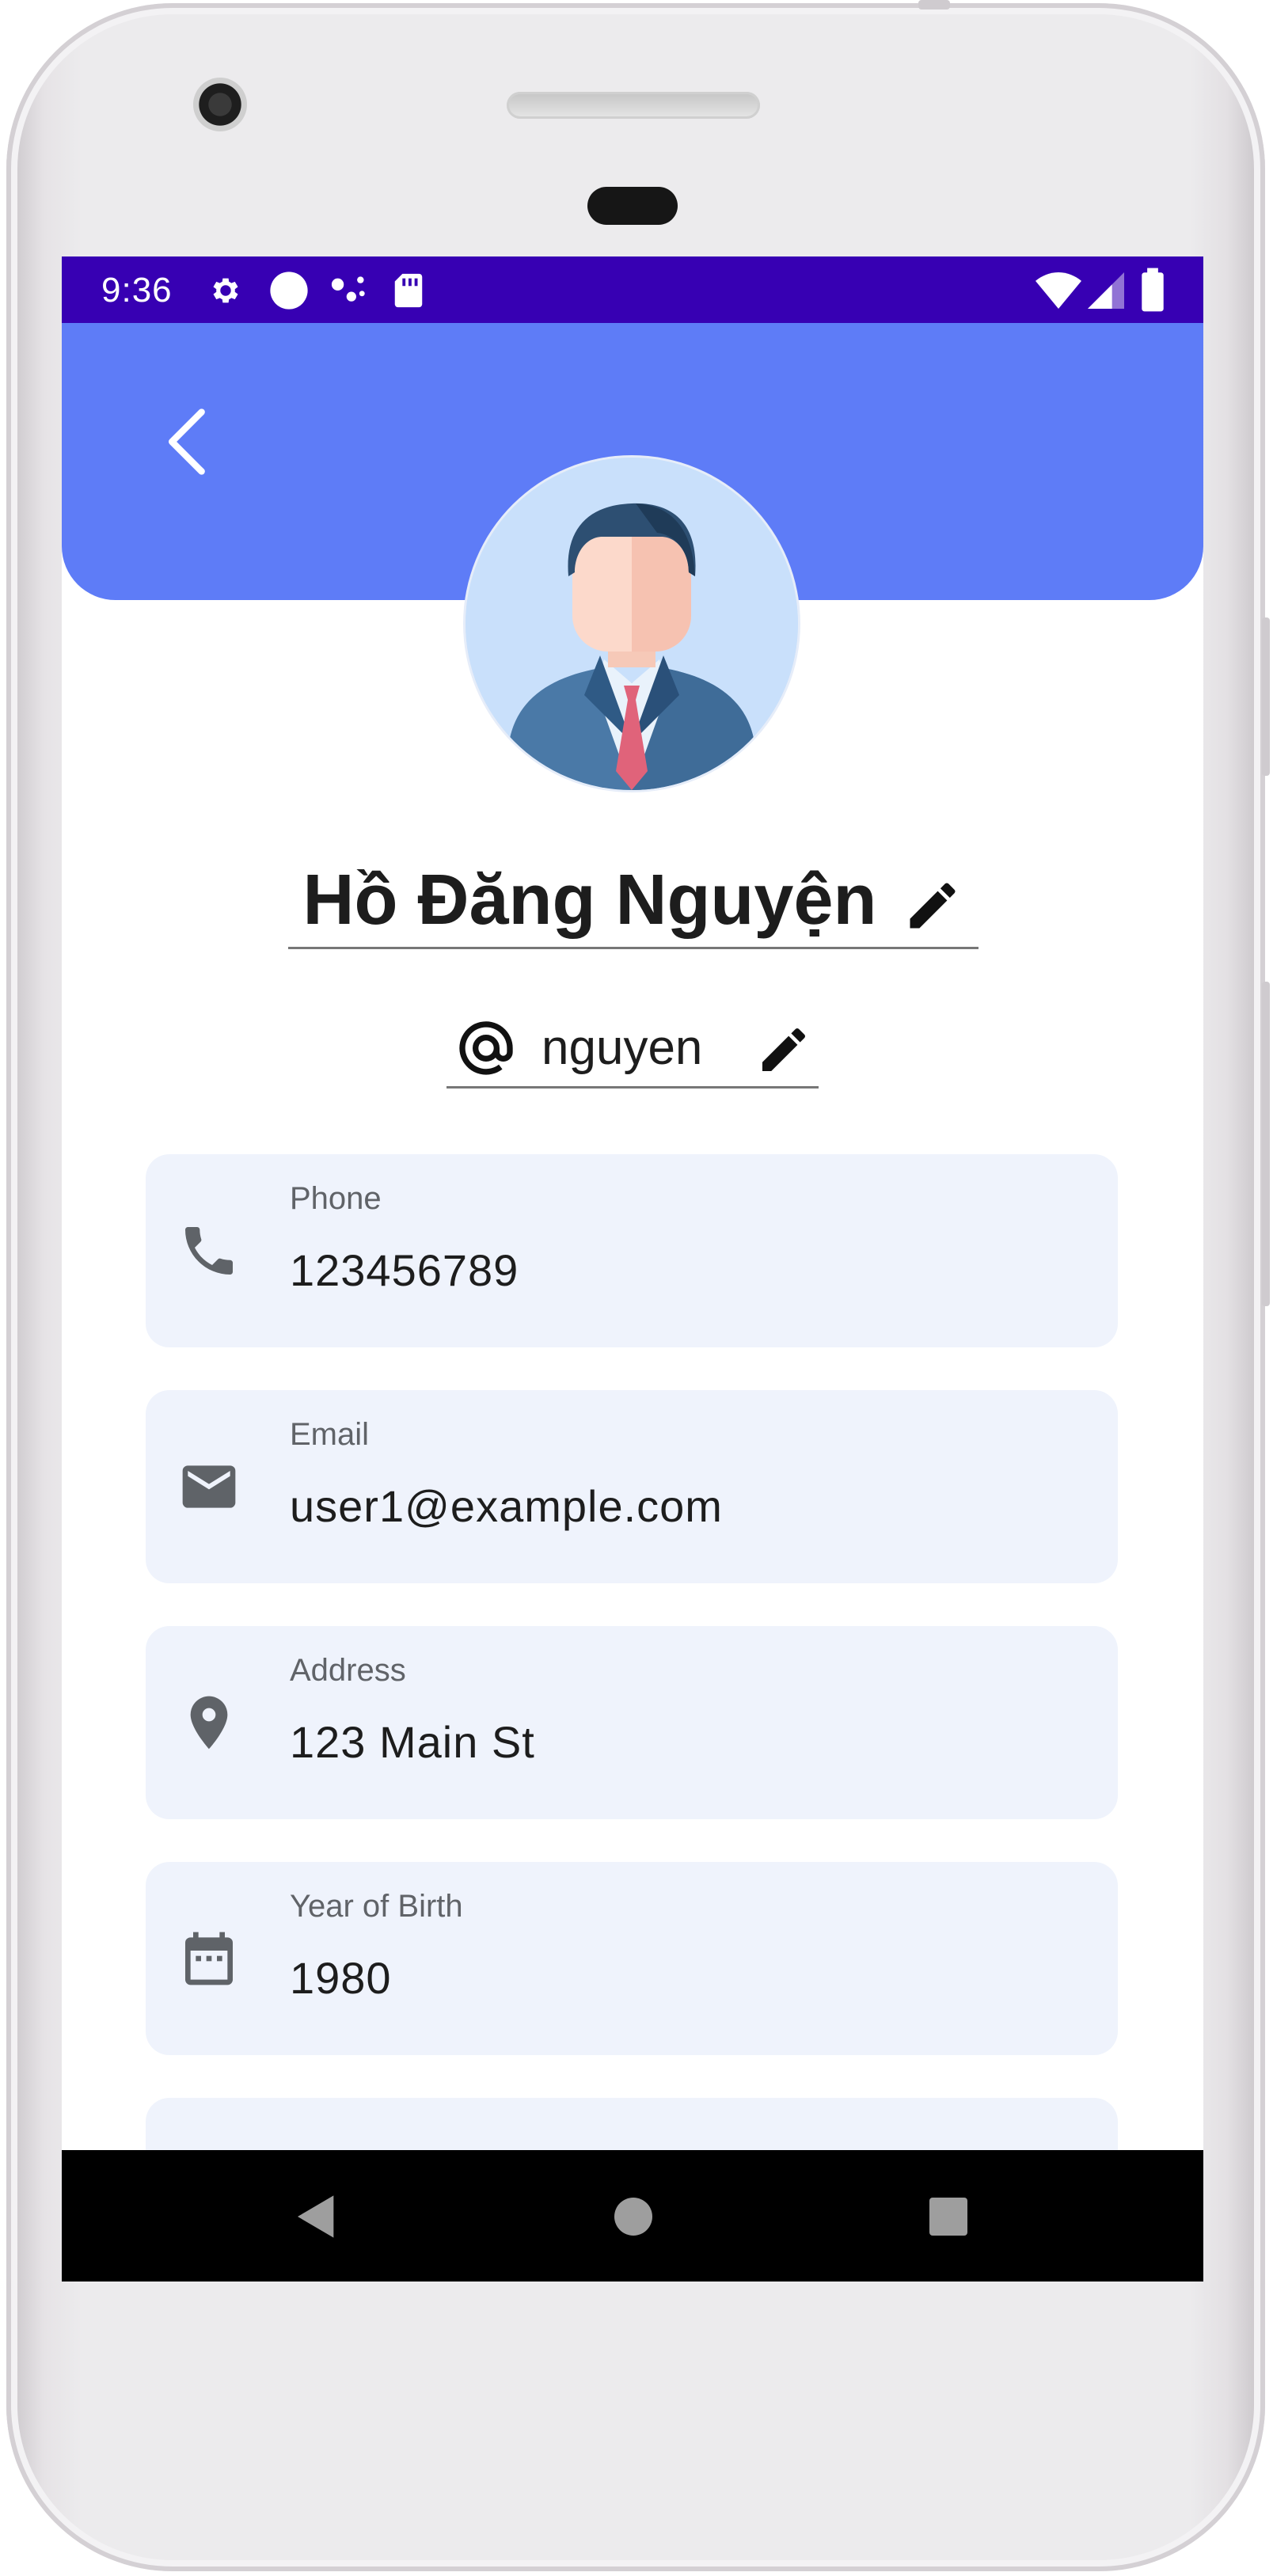 The height and width of the screenshot is (2576, 1273). Describe the element at coordinates (632, 1959) in the screenshot. I see `year-of-birth-field: Year of Birth 1980` at that location.